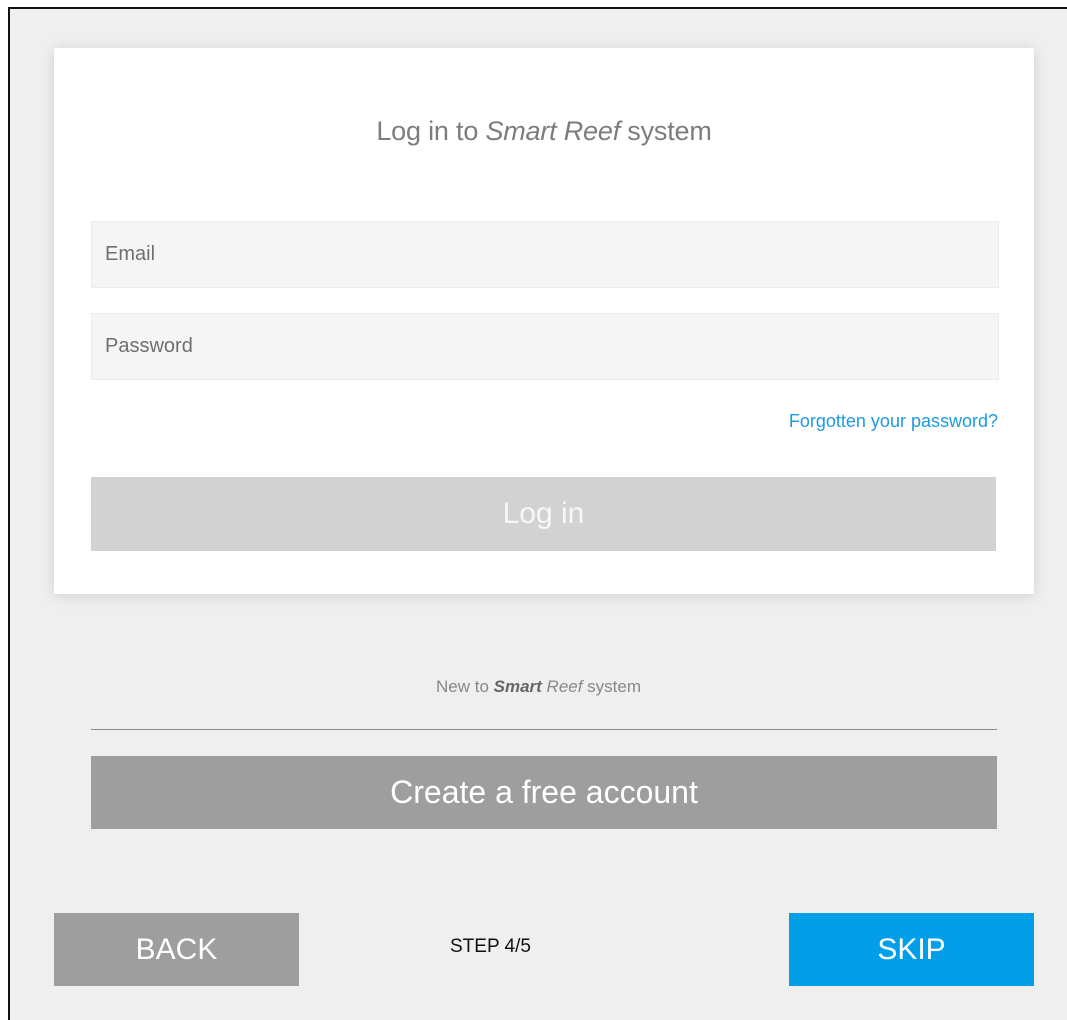  What do you see at coordinates (666, 131) in the screenshot?
I see `login-title-suffix: system` at bounding box center [666, 131].